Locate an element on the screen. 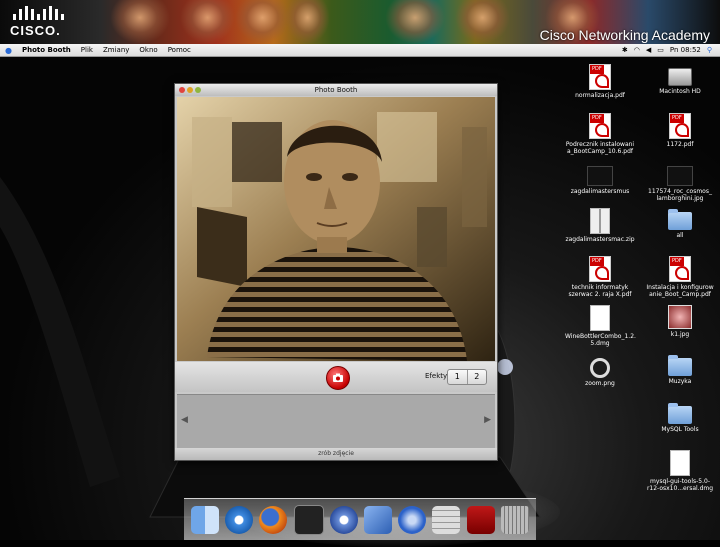 The width and height of the screenshot is (720, 547). itunes-icon is located at coordinates (343, 519).